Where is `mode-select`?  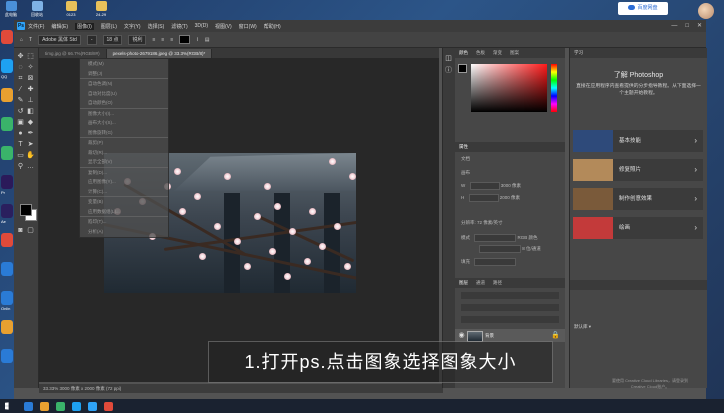
mode-select is located at coordinates (495, 238).